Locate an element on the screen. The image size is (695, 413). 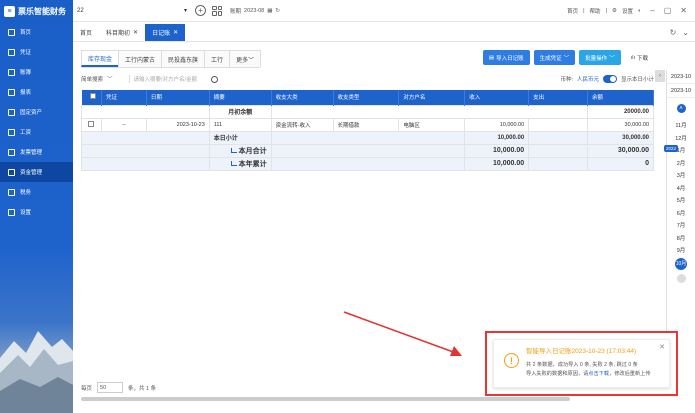
sidebar-item-voucher: 凭证 is located at coordinates (36, 52).